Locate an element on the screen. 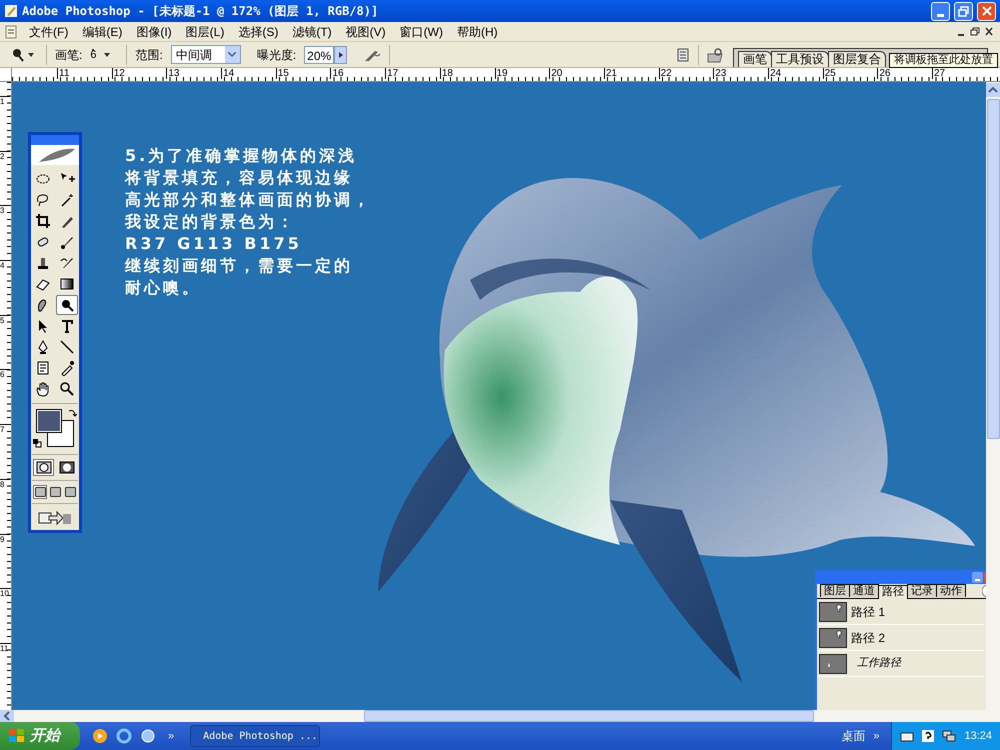 This screenshot has height=750, width=1000. network-icon is located at coordinates (949, 736).